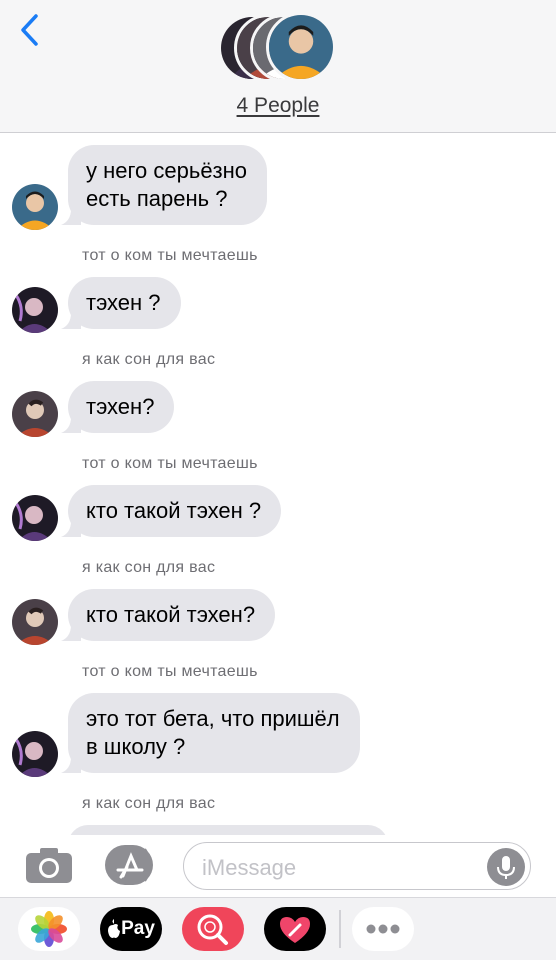  I want to click on message-bubble: тэхен ?, so click(121, 303).